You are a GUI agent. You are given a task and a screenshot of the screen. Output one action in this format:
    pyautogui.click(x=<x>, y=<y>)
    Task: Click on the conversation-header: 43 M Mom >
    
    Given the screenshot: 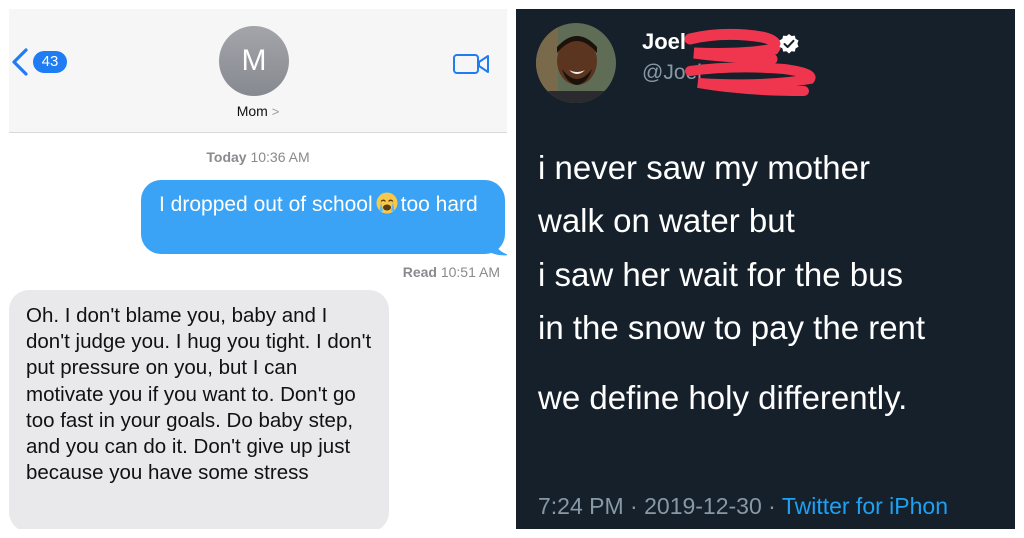 What is the action you would take?
    pyautogui.click(x=258, y=71)
    